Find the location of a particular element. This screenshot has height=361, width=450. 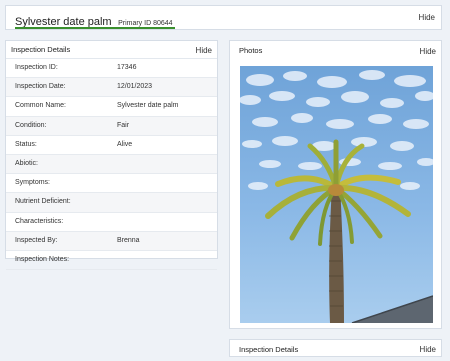

detail-value: Fair is located at coordinates (123, 125).